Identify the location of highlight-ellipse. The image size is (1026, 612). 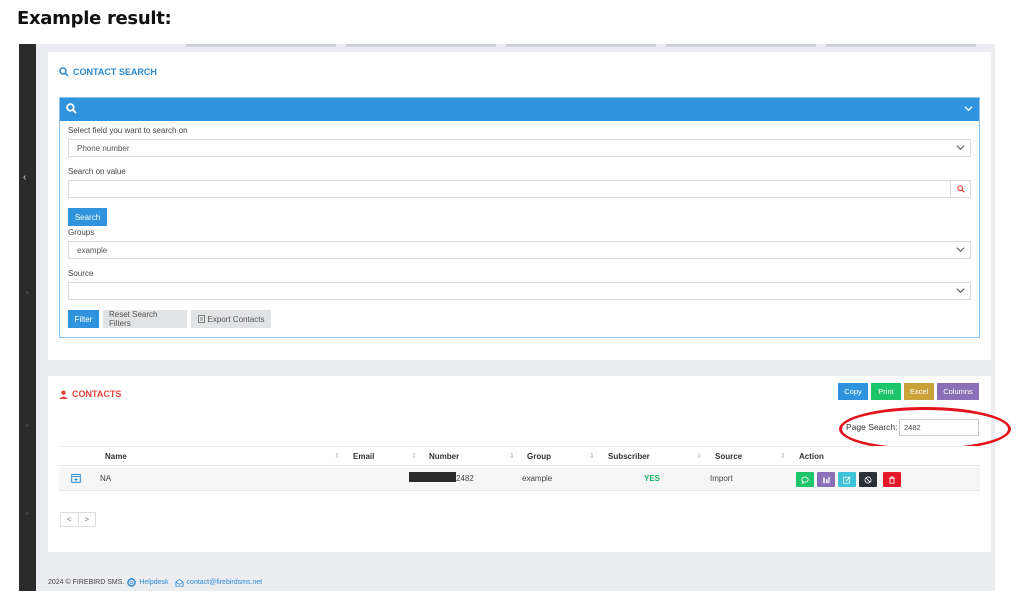
(925, 429).